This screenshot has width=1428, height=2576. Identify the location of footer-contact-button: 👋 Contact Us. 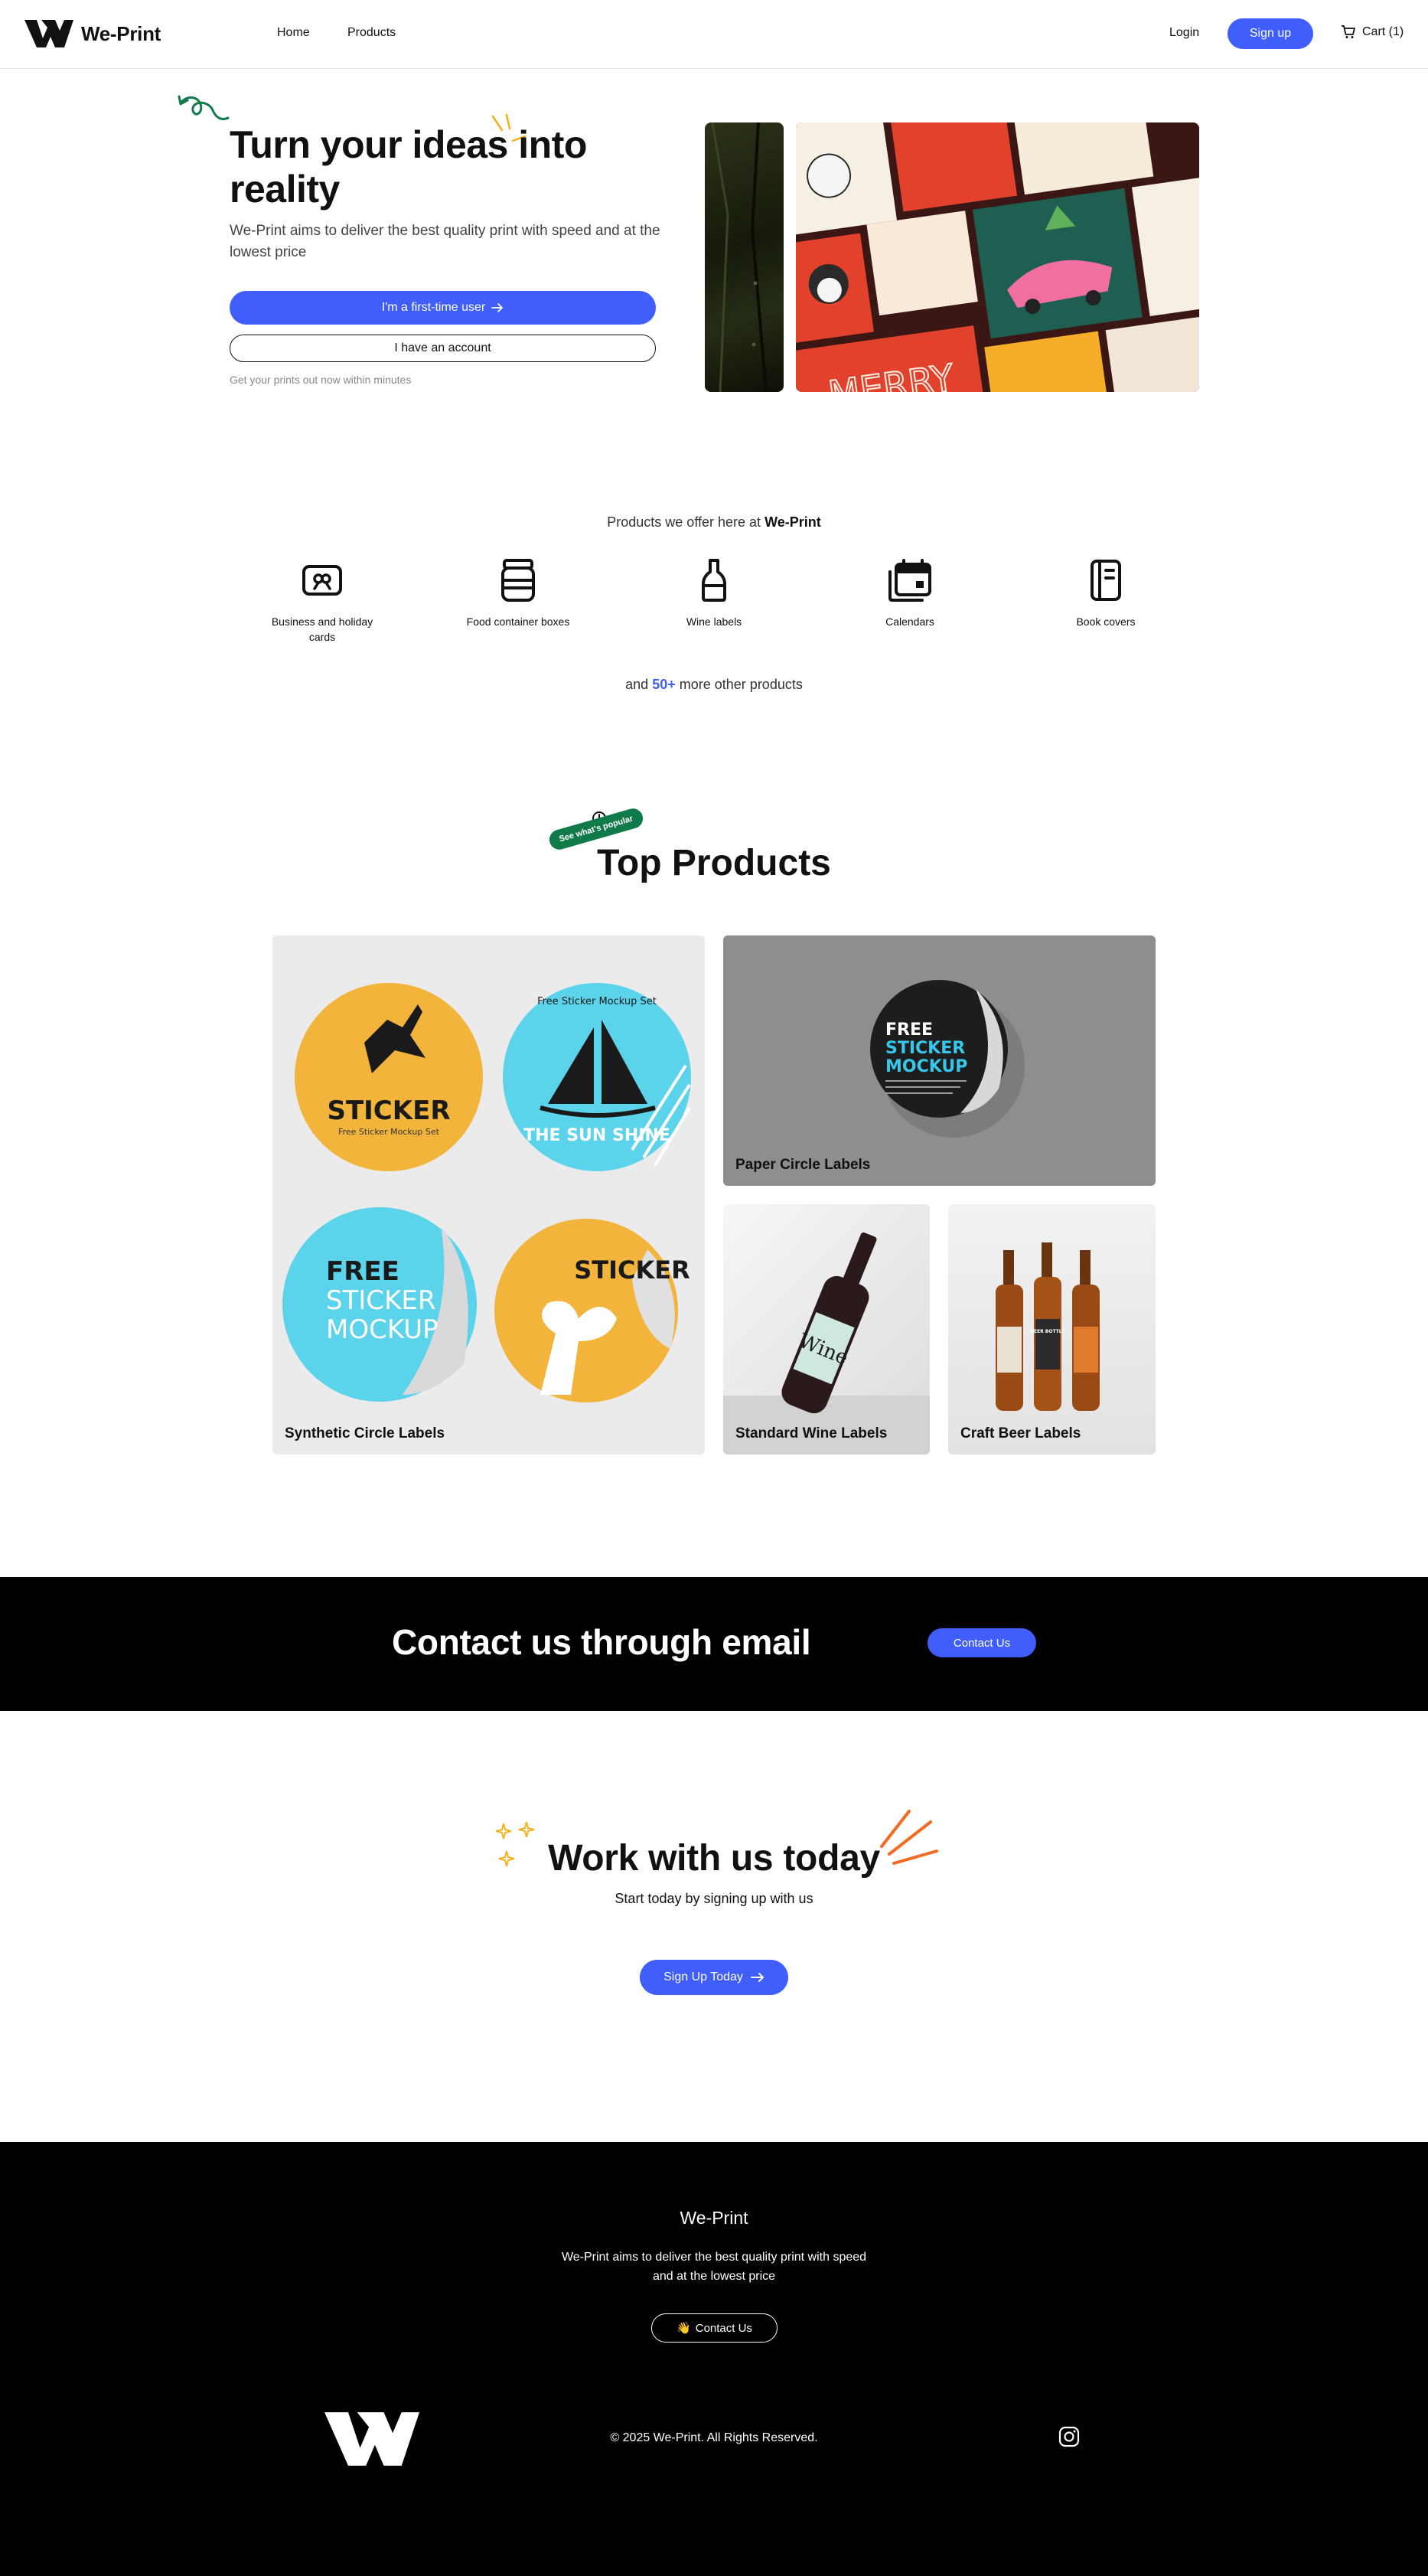
(714, 2328).